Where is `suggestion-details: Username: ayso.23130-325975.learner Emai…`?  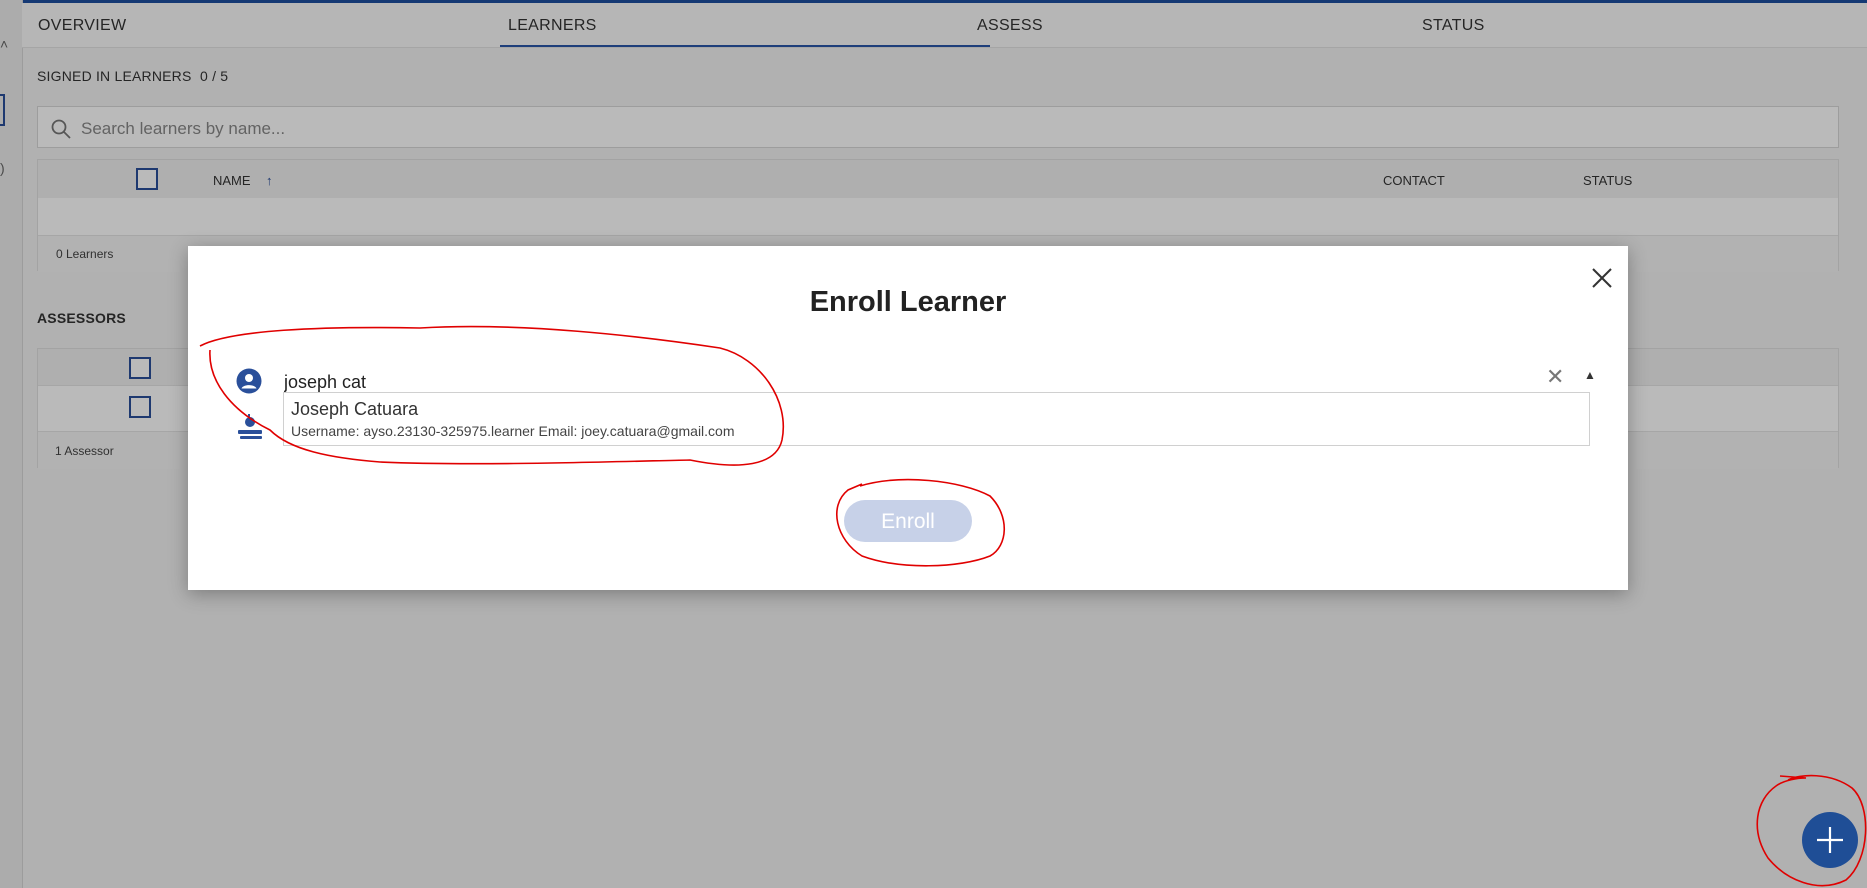 suggestion-details: Username: ayso.23130-325975.learner Emai… is located at coordinates (513, 431).